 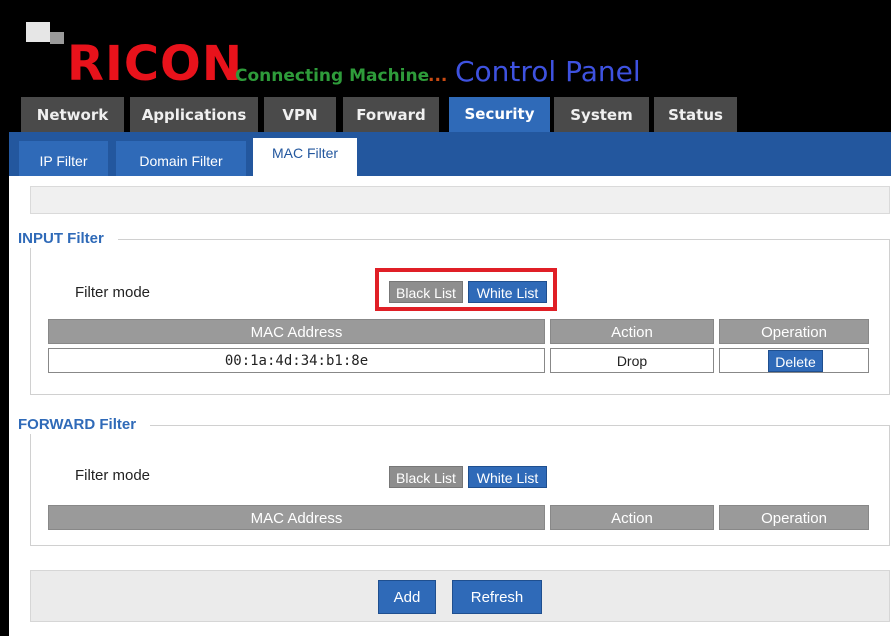 What do you see at coordinates (497, 597) in the screenshot?
I see `refresh-button: Refresh` at bounding box center [497, 597].